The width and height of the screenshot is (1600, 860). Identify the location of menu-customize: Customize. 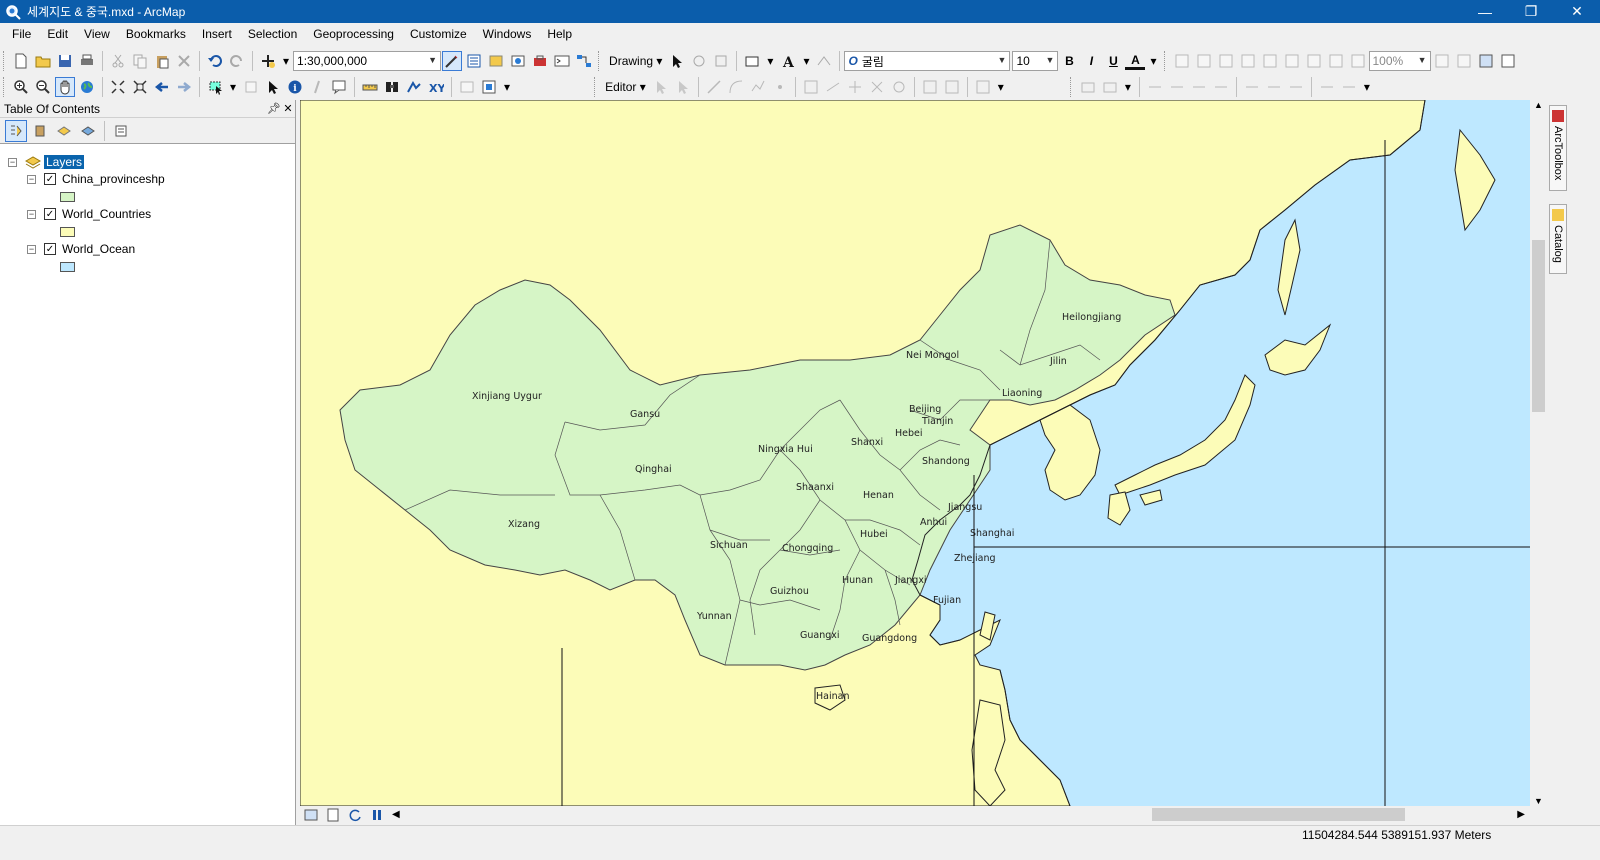
(438, 34).